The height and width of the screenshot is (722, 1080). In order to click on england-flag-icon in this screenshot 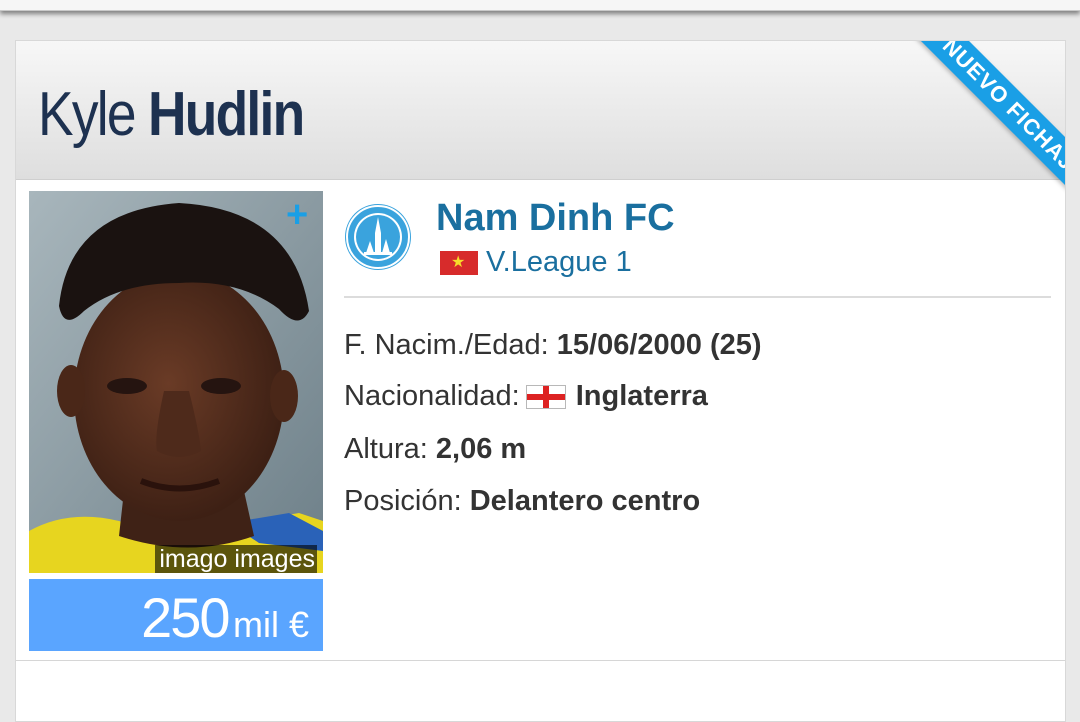, I will do `click(545, 397)`.